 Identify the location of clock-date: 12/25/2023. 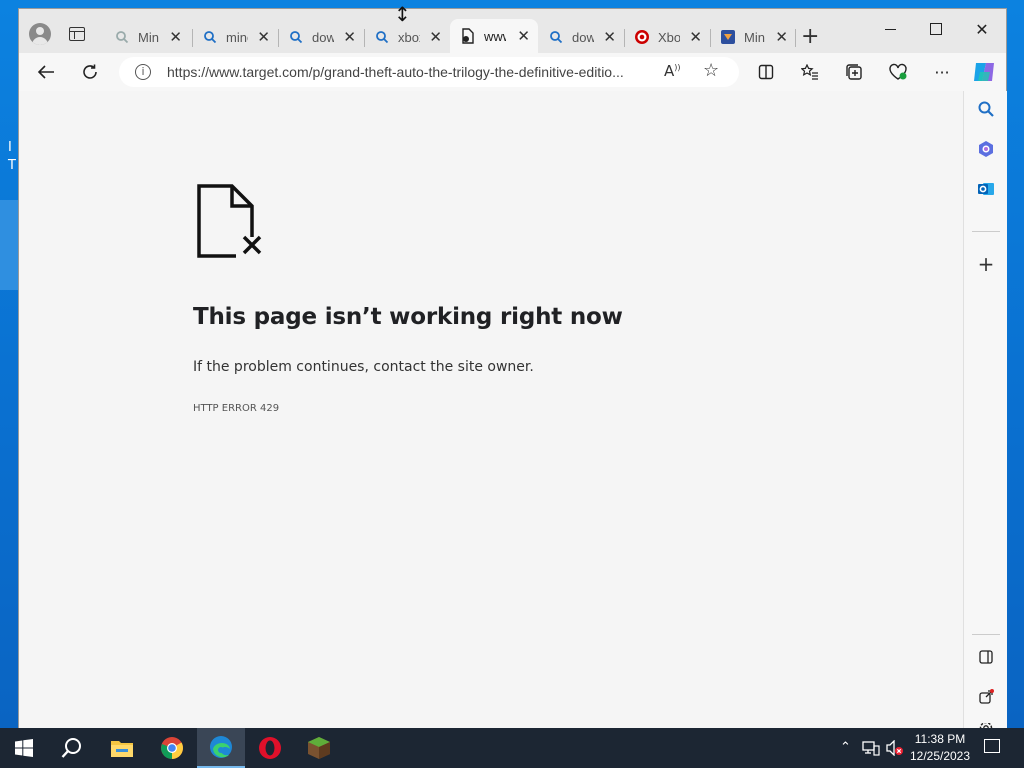
(940, 756).